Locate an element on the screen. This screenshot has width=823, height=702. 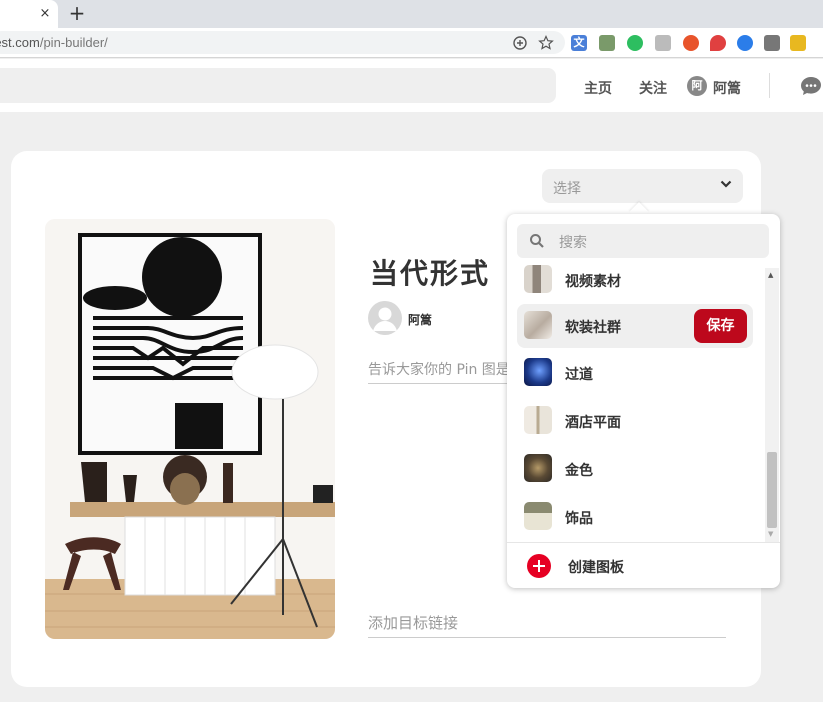
nav-username: 阿篙 is located at coordinates (727, 88).